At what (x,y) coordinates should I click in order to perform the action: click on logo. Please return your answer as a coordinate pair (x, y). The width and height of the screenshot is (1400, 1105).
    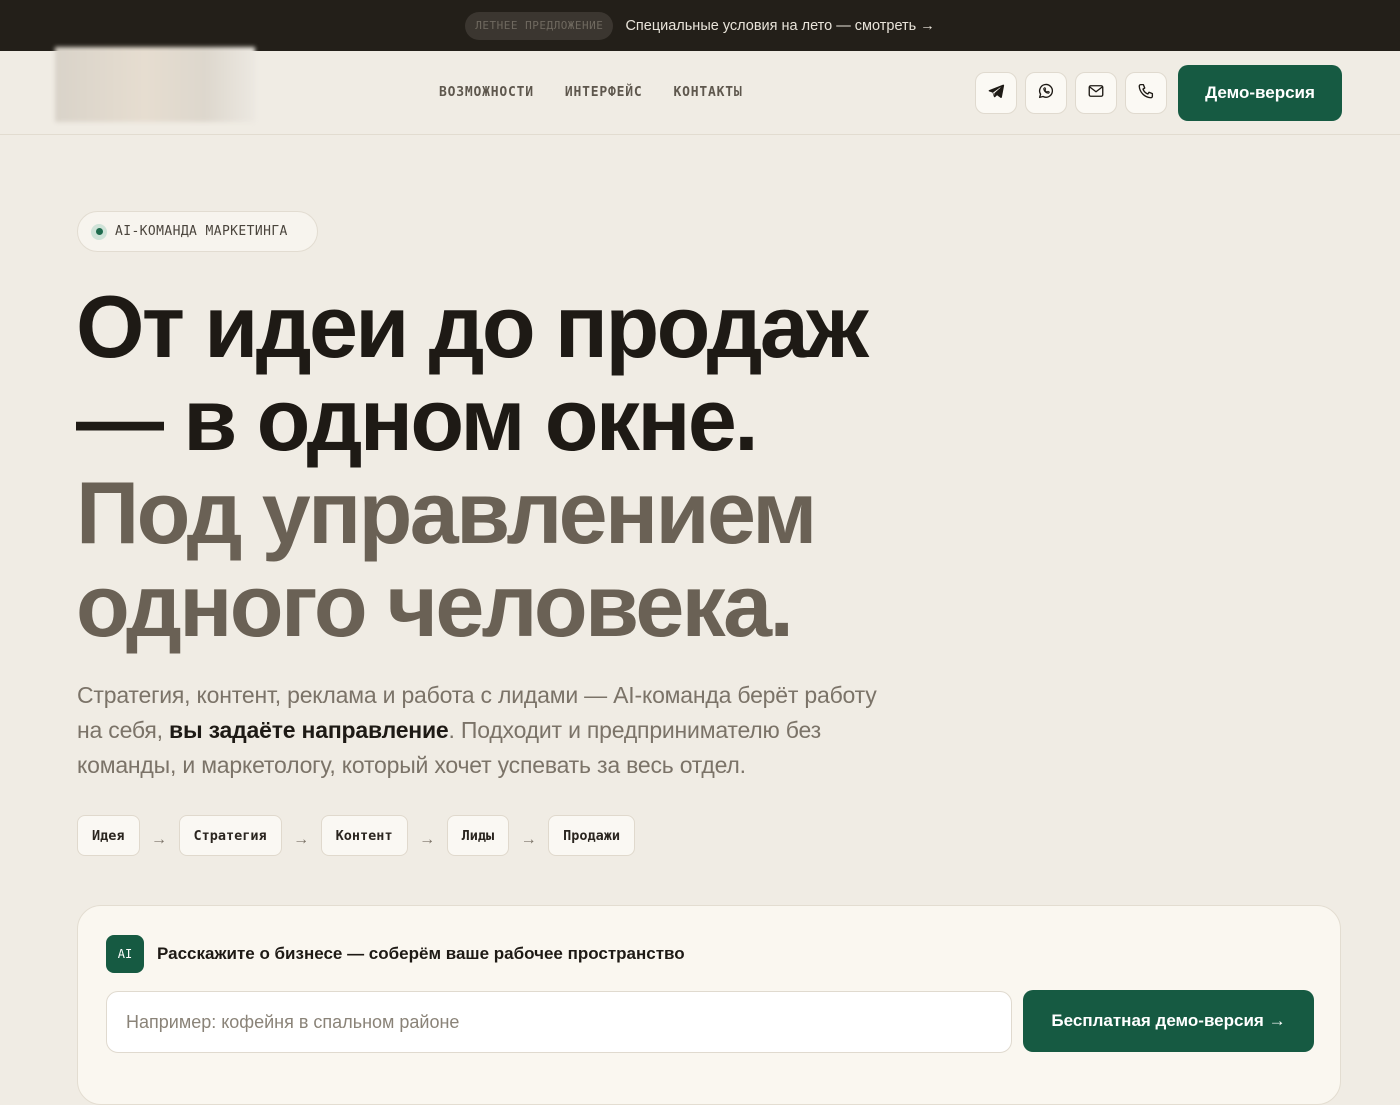
    Looking at the image, I should click on (155, 84).